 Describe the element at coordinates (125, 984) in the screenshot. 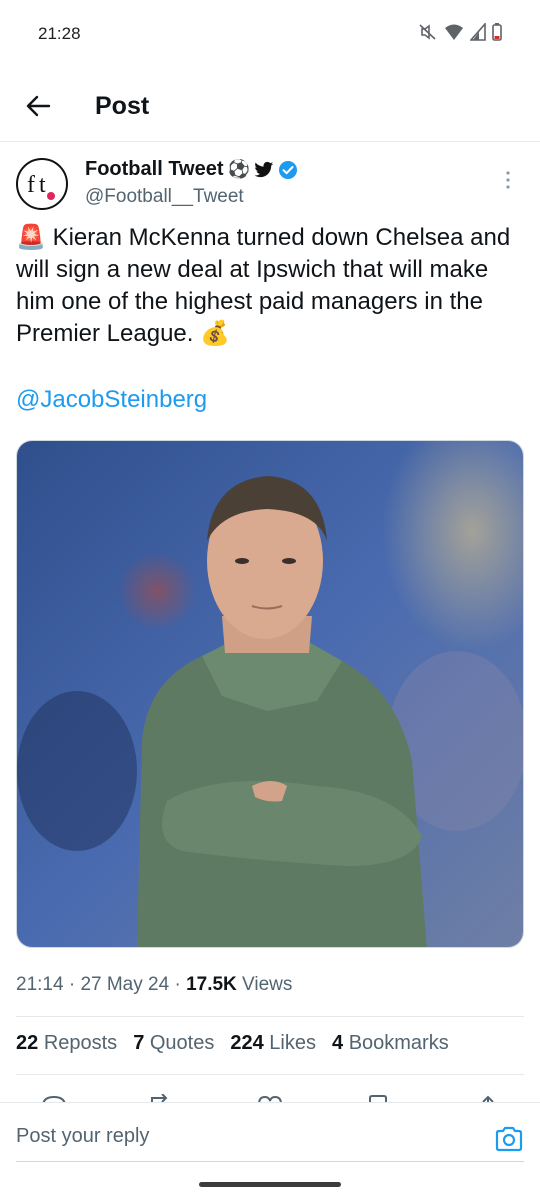

I see `tweet-date: 27 May 24` at that location.